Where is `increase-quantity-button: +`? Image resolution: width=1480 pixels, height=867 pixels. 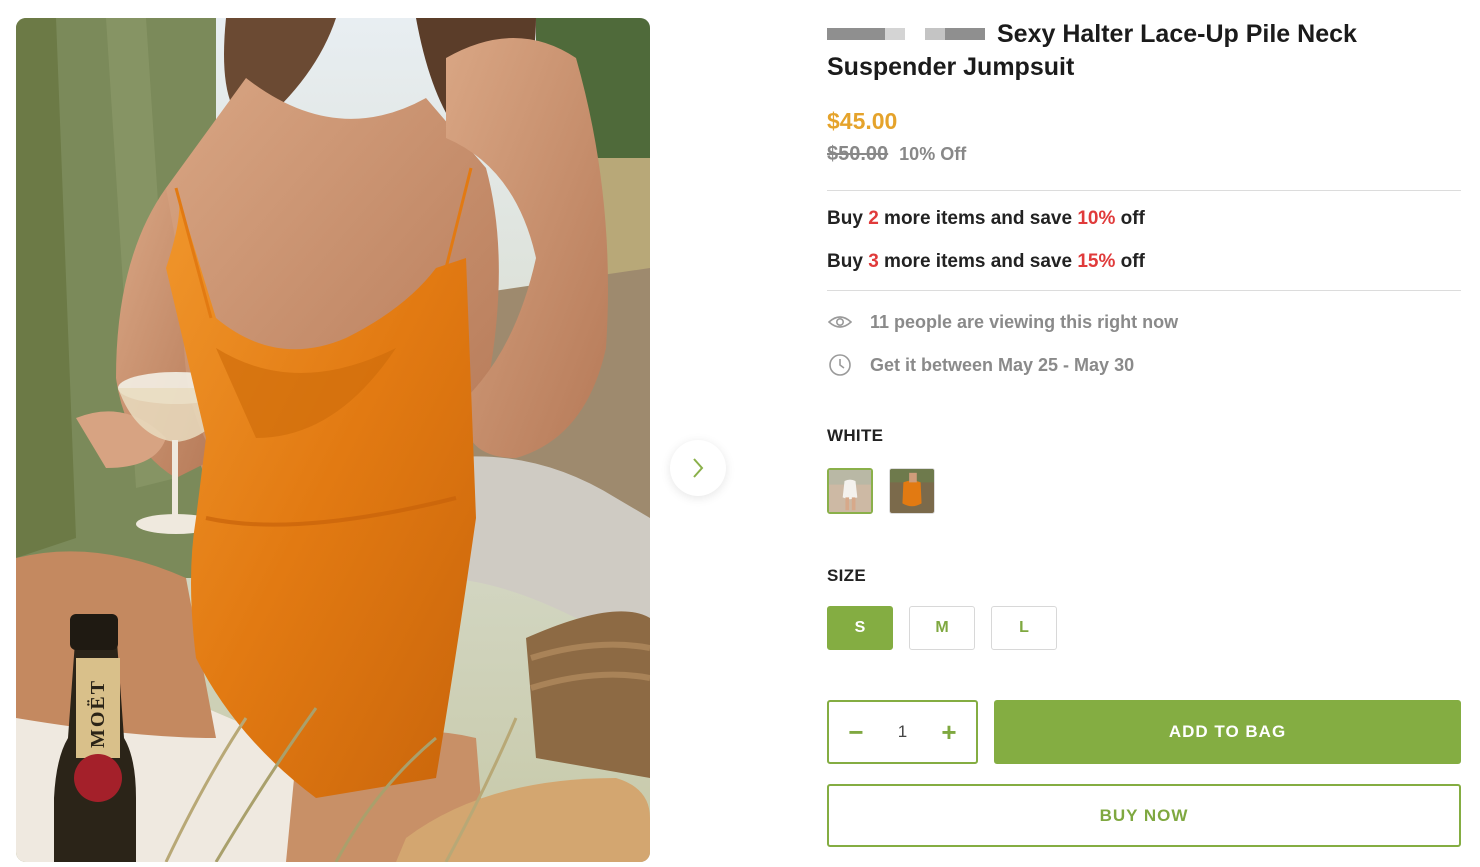
increase-quantity-button: + is located at coordinates (949, 732).